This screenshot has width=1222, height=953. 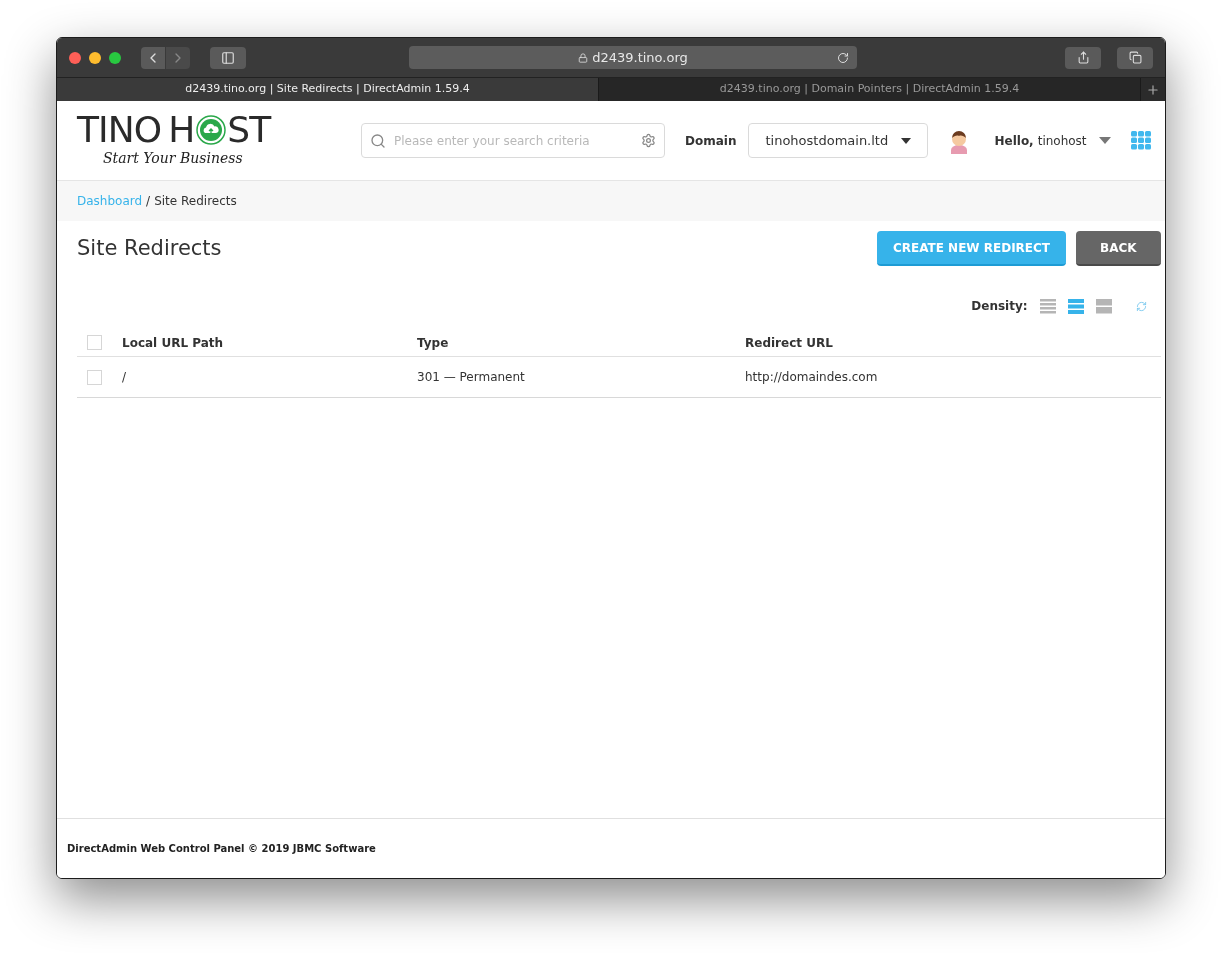 I want to click on page-title: Site Redirects, so click(x=149, y=248).